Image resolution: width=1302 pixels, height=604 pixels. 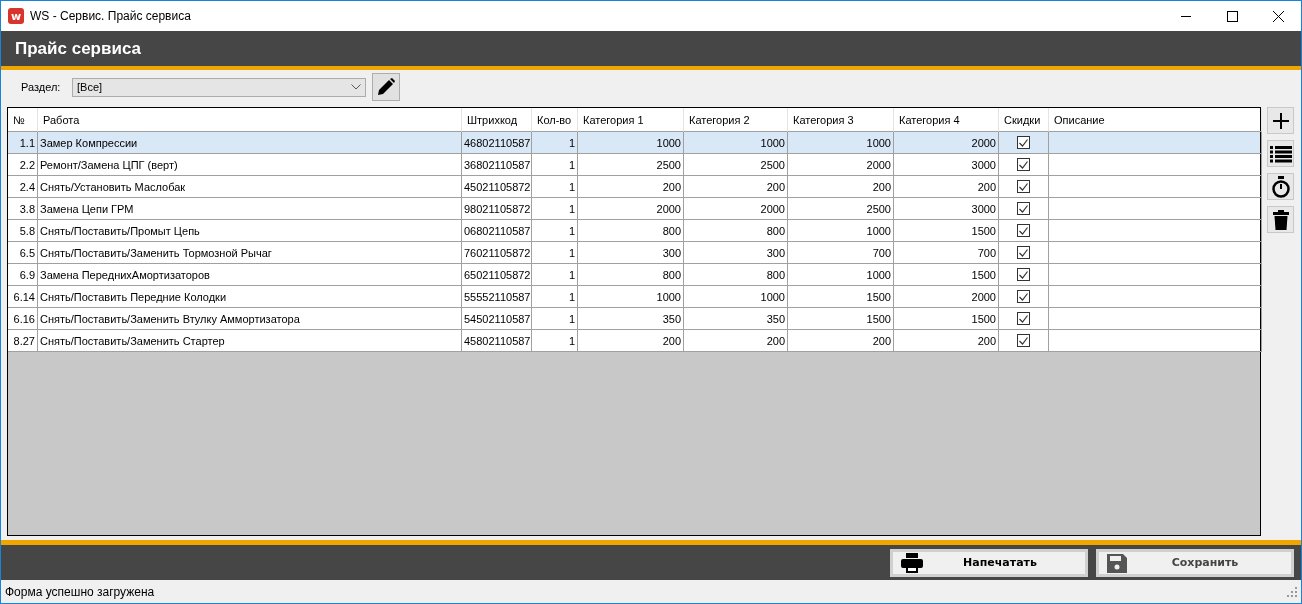 I want to click on stopwatch-button, so click(x=1280, y=186).